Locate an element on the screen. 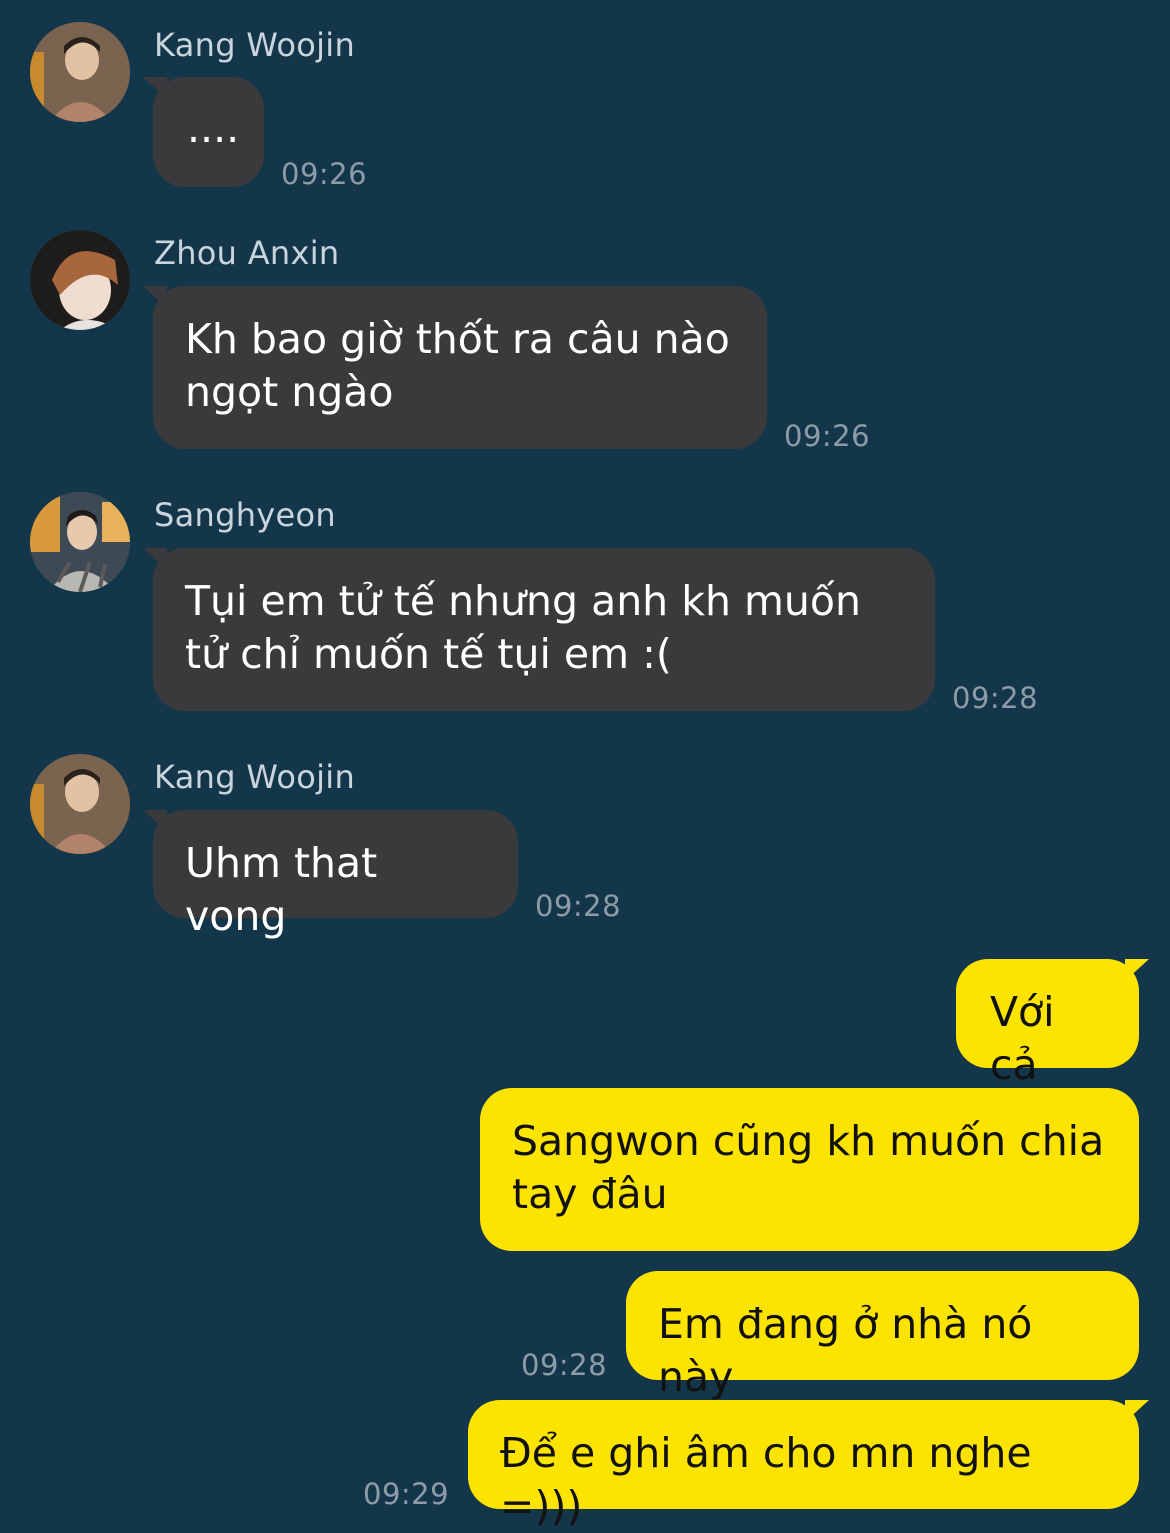 The height and width of the screenshot is (1533, 1170). outgoing-message-bubble: Để e ghi âm cho mn nghe =))) is located at coordinates (808, 1465).